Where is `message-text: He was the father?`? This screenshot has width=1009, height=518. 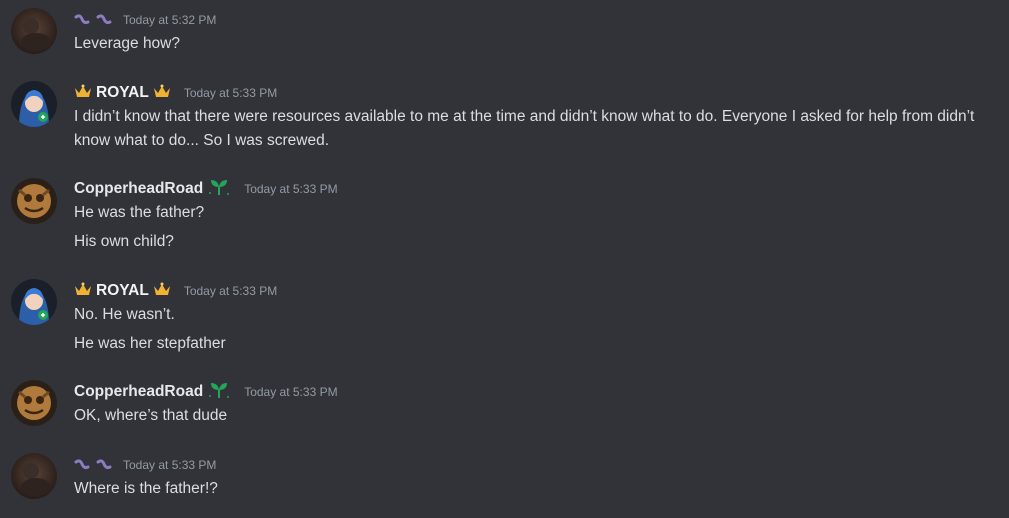 message-text: He was the father? is located at coordinates (139, 212).